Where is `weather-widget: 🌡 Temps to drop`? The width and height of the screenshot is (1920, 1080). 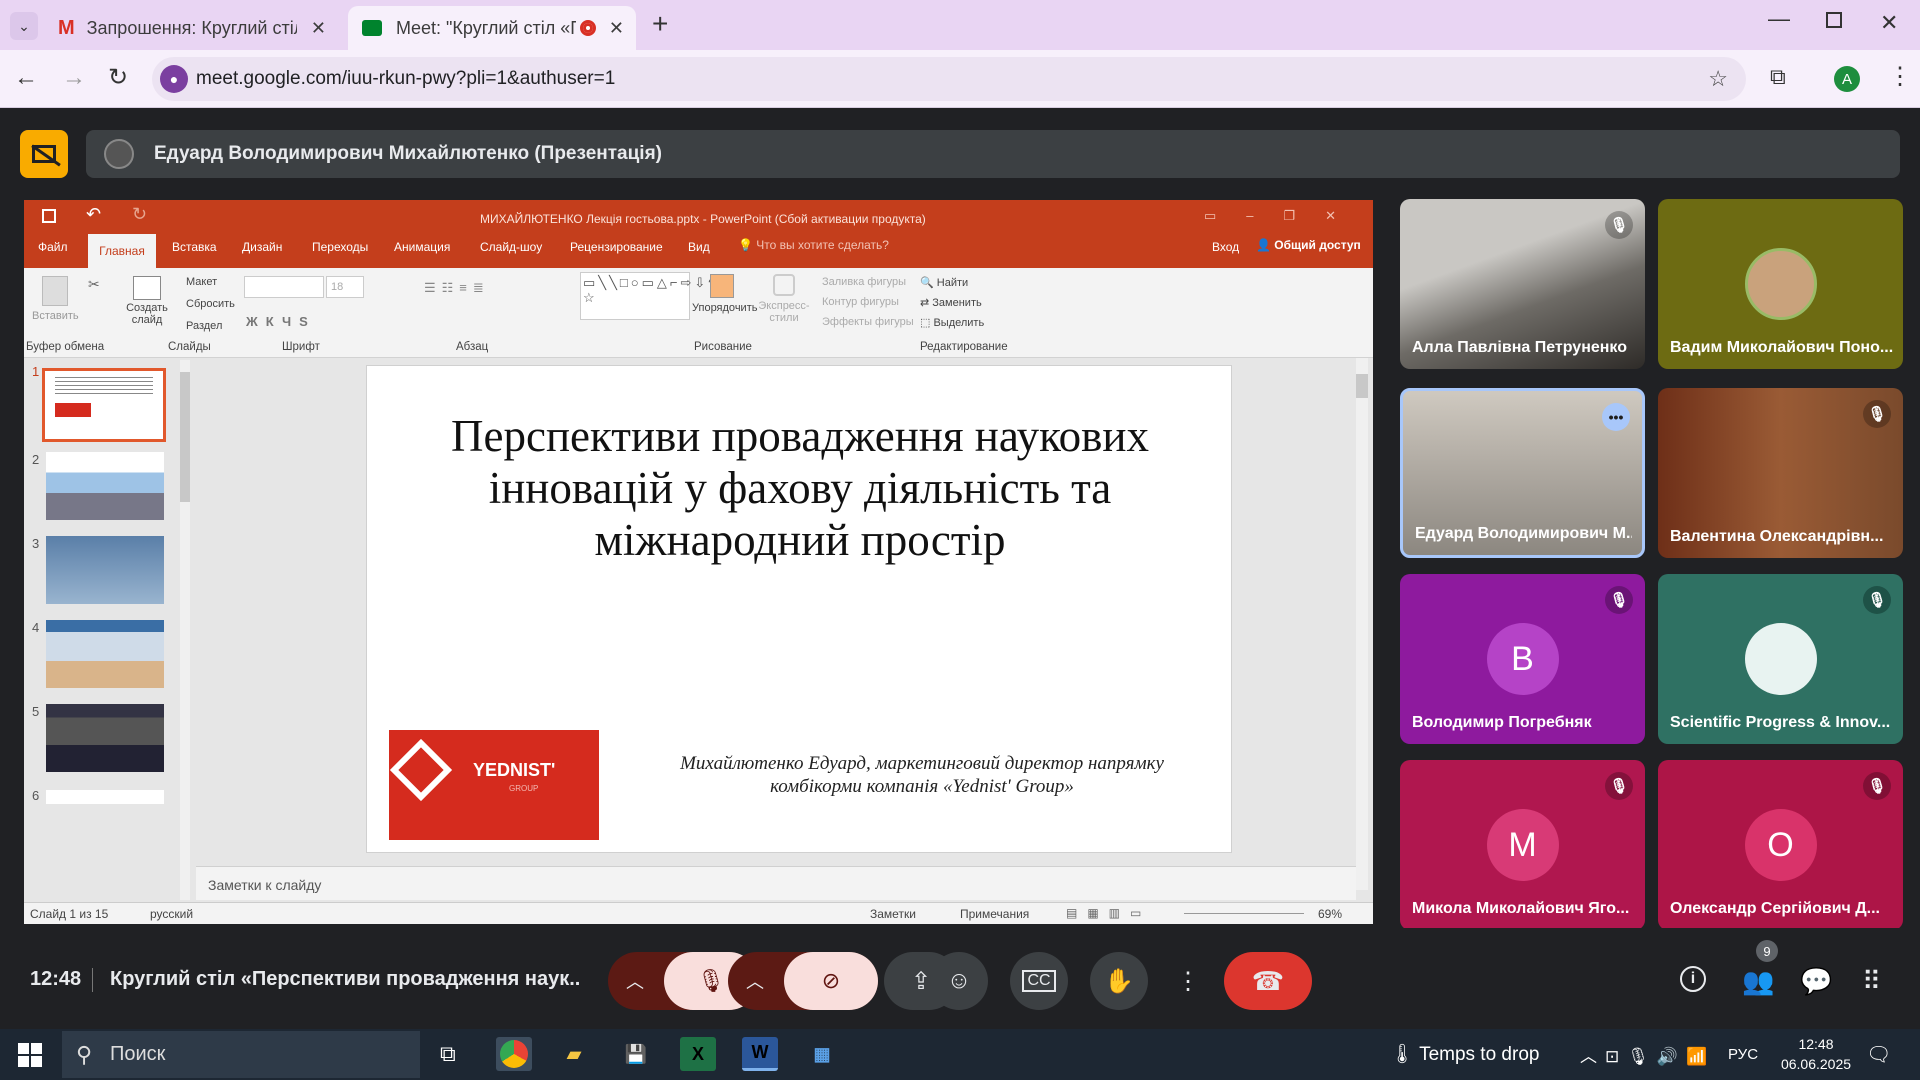 weather-widget: 🌡 Temps to drop is located at coordinates (1464, 1054).